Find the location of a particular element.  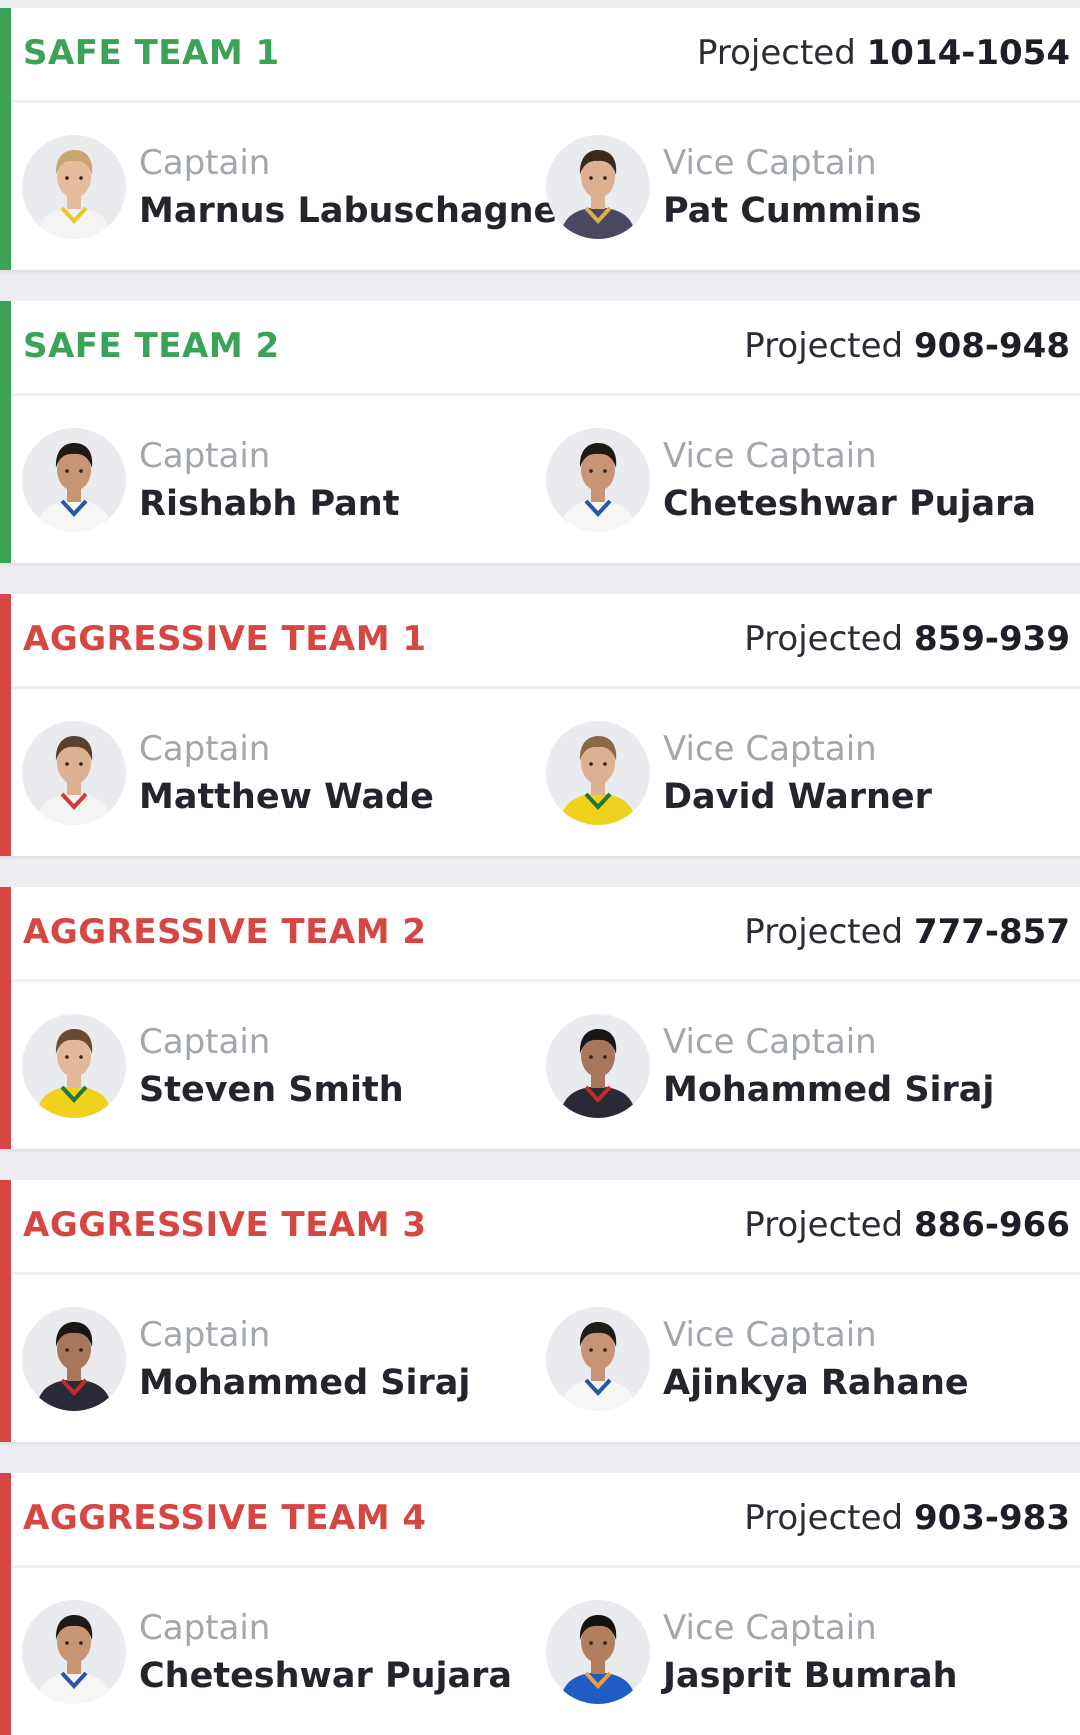

projected-range: 908-948 is located at coordinates (991, 346).